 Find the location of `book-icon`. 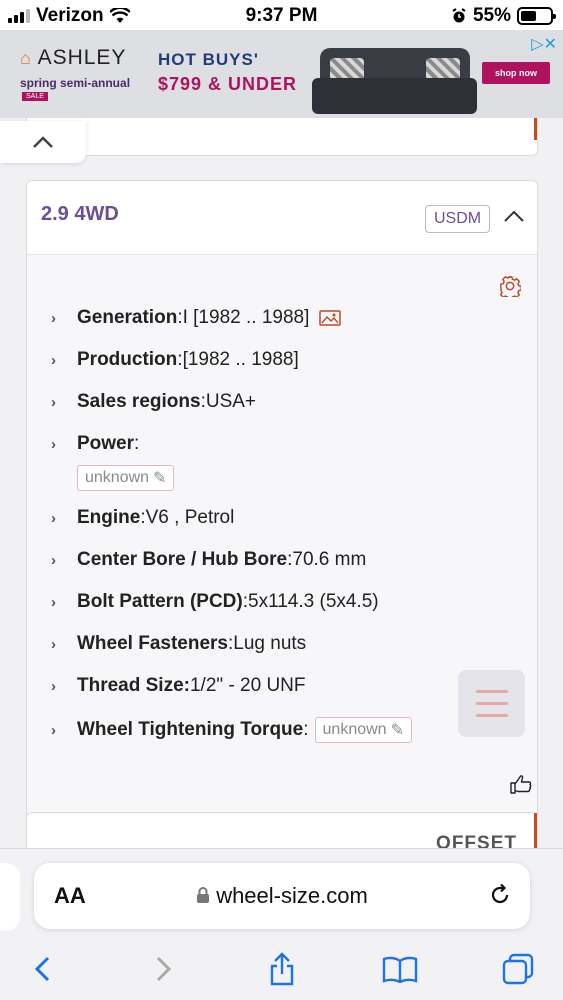

book-icon is located at coordinates (400, 969).